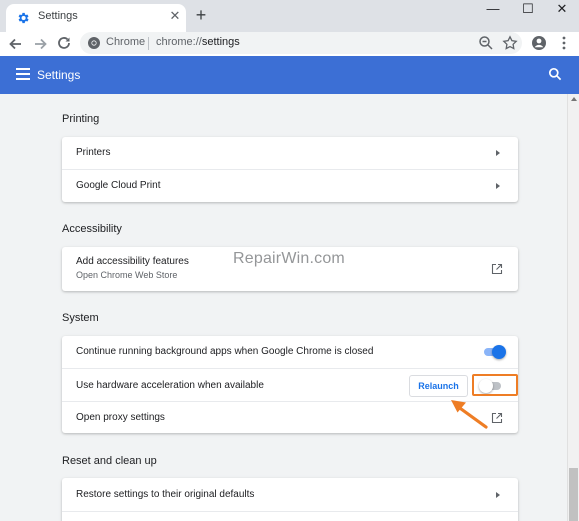 This screenshot has height=521, width=579. I want to click on profile-avatar-icon, so click(539, 43).